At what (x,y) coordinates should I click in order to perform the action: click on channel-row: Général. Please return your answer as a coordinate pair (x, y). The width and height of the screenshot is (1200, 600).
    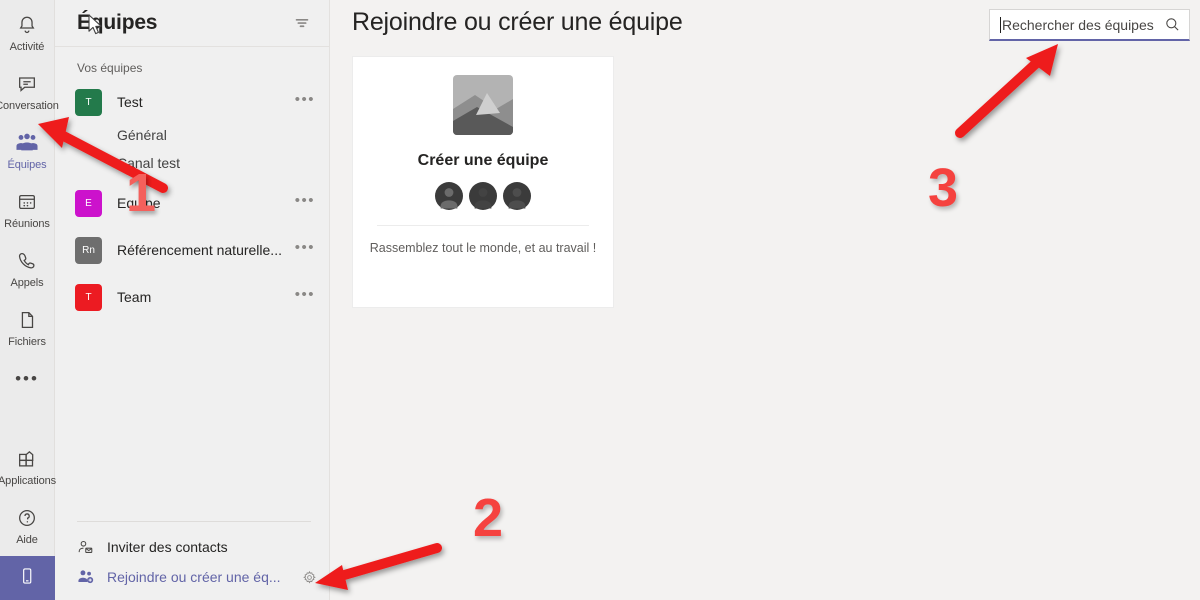
    Looking at the image, I should click on (192, 135).